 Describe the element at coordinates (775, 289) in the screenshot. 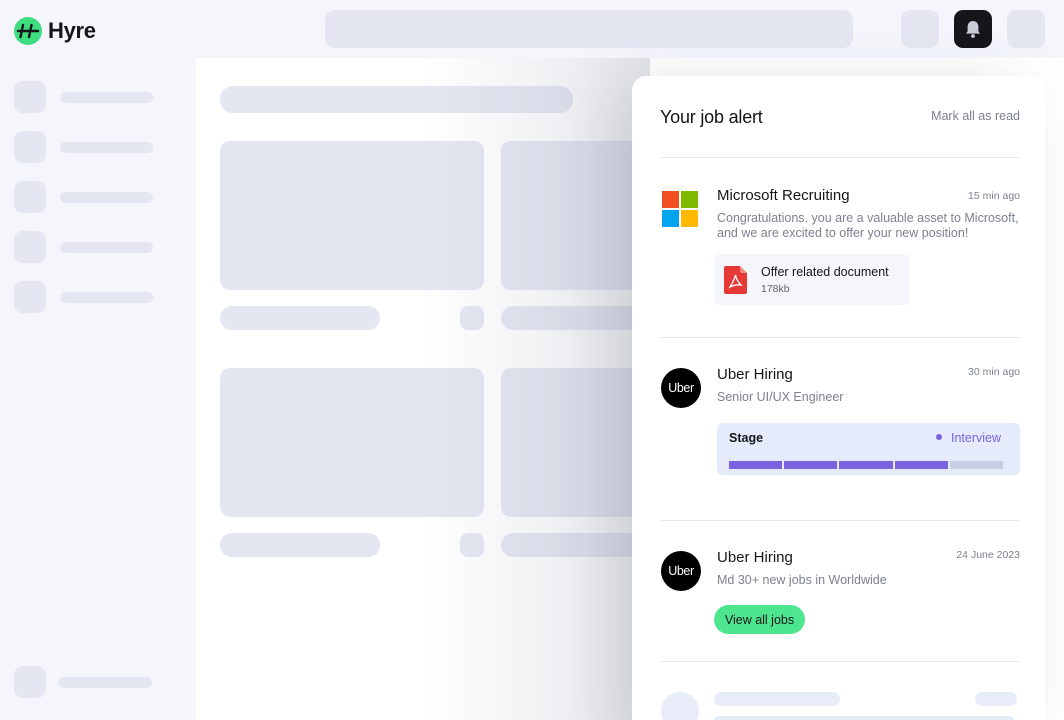

I see `attachment-size: 178kb` at that location.